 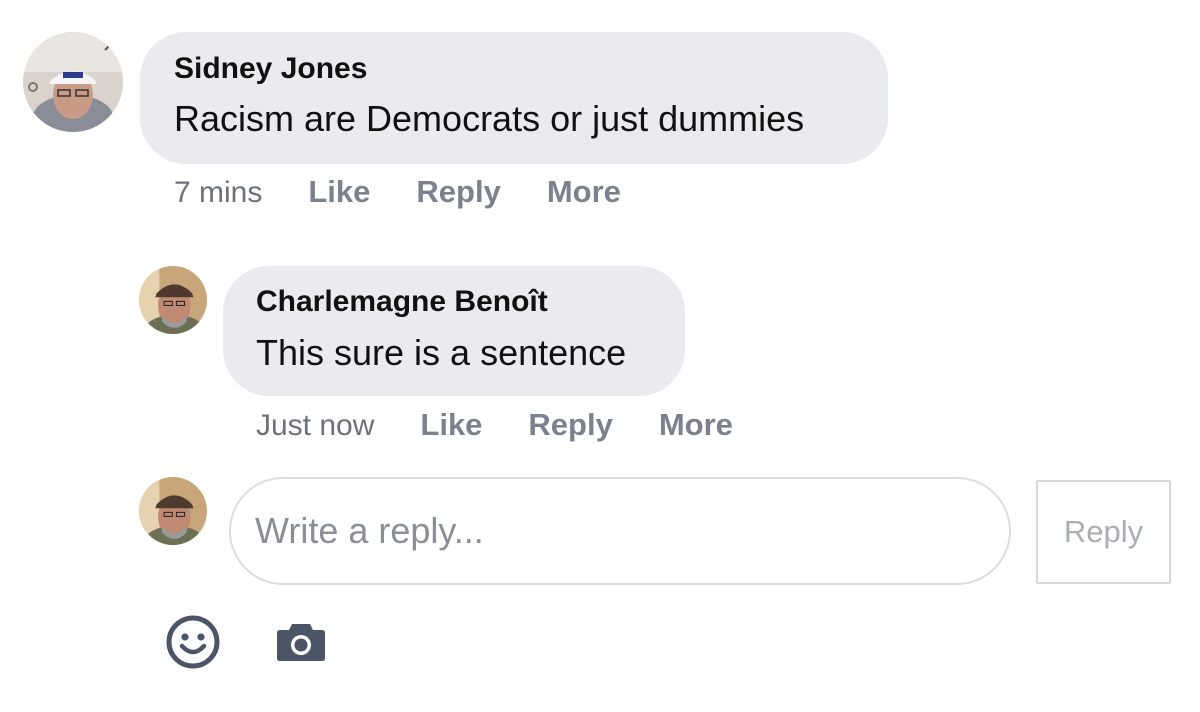 What do you see at coordinates (301, 641) in the screenshot?
I see `camera-icon` at bounding box center [301, 641].